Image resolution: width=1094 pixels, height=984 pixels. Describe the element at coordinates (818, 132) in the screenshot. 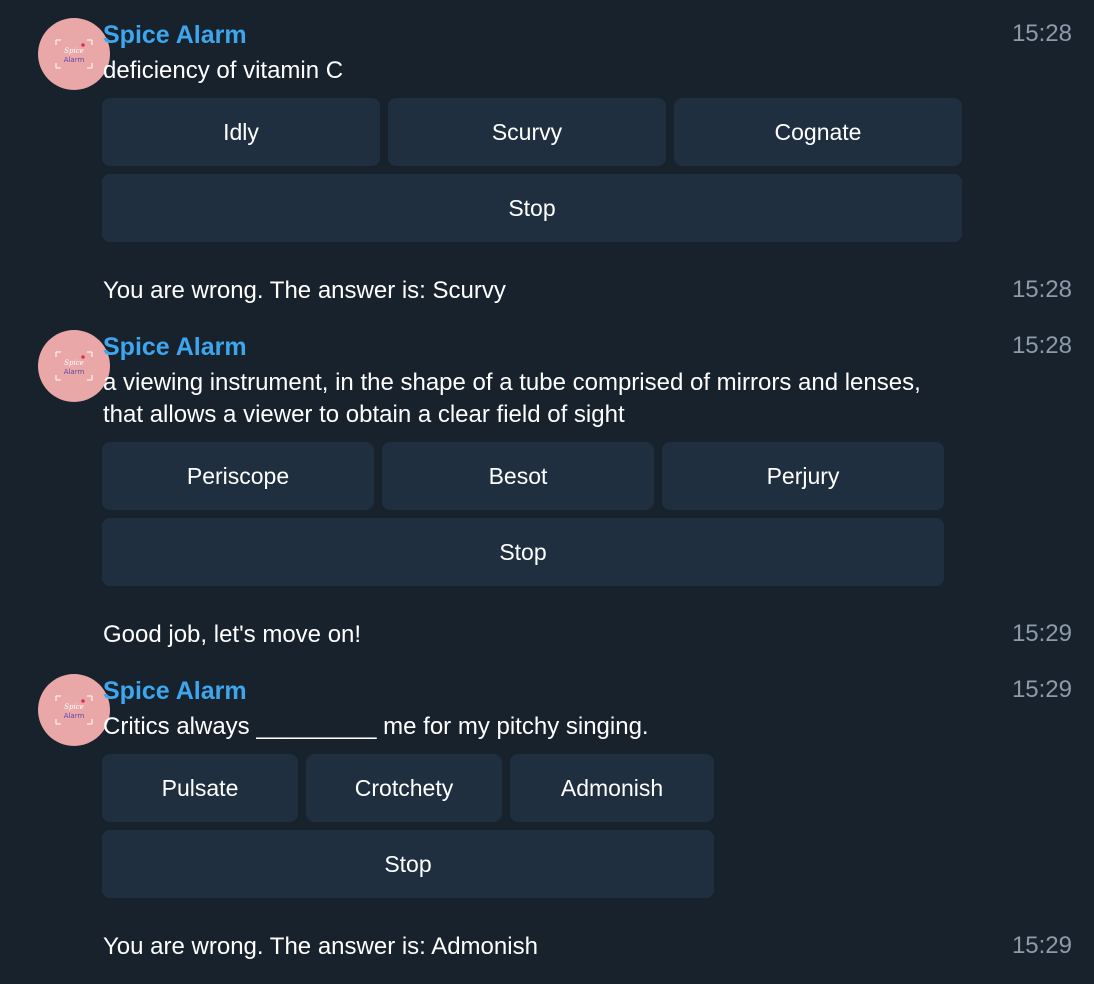

I see `answer-button-cognate: Cognate` at that location.